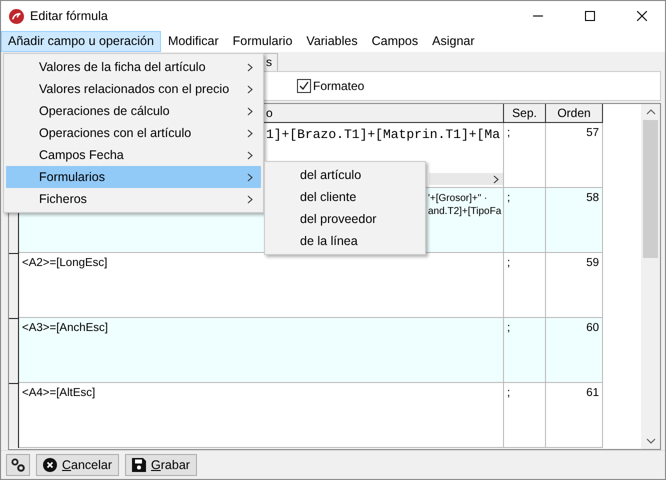 The height and width of the screenshot is (480, 666). Describe the element at coordinates (65, 329) in the screenshot. I see `formula-text: <A3>=[AnchEsc]` at that location.